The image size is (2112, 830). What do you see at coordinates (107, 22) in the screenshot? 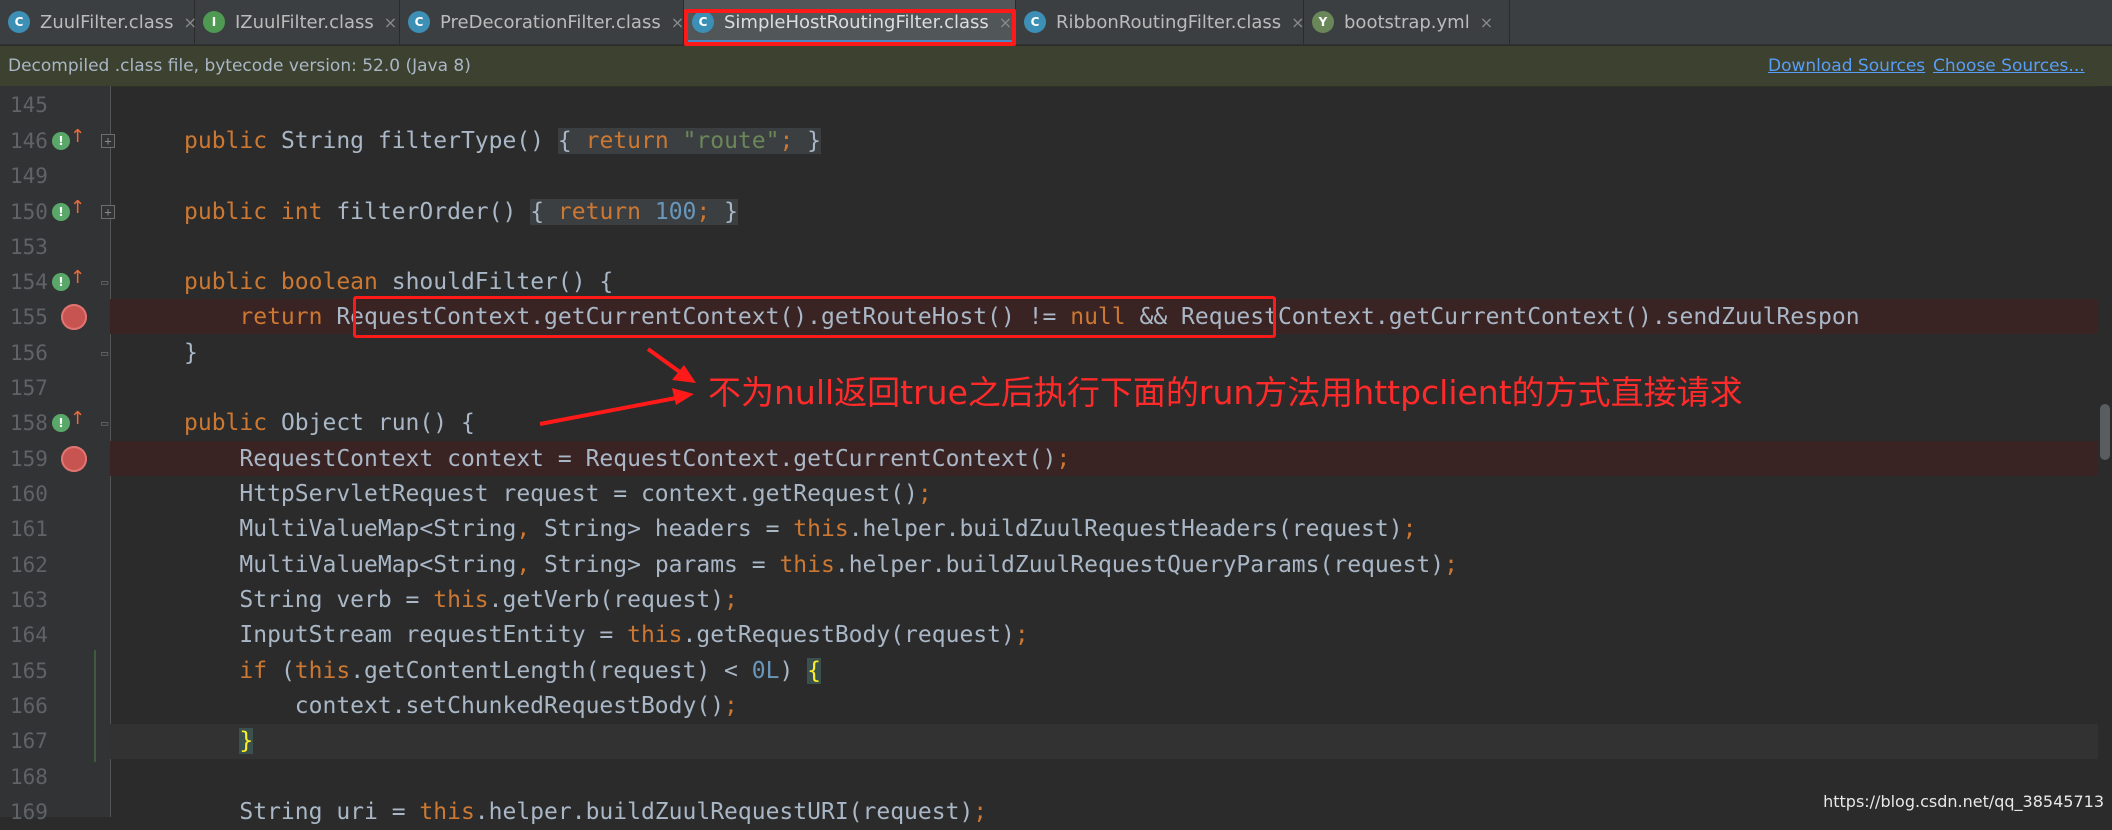
I see `tab-label: ZuulFilter.class` at bounding box center [107, 22].